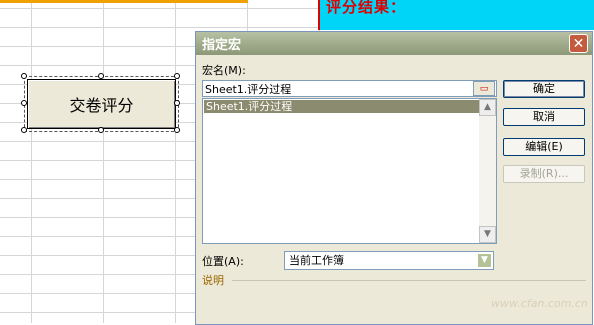  Describe the element at coordinates (544, 147) in the screenshot. I see `edit-button: 编辑(E)` at that location.